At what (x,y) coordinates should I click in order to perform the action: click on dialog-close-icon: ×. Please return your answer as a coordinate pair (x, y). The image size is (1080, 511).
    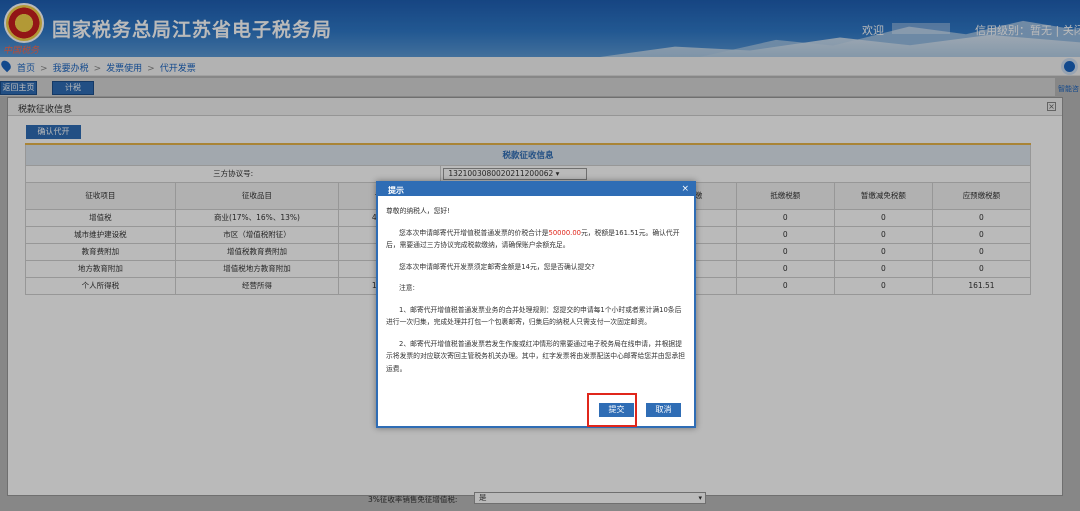
    Looking at the image, I should click on (685, 189).